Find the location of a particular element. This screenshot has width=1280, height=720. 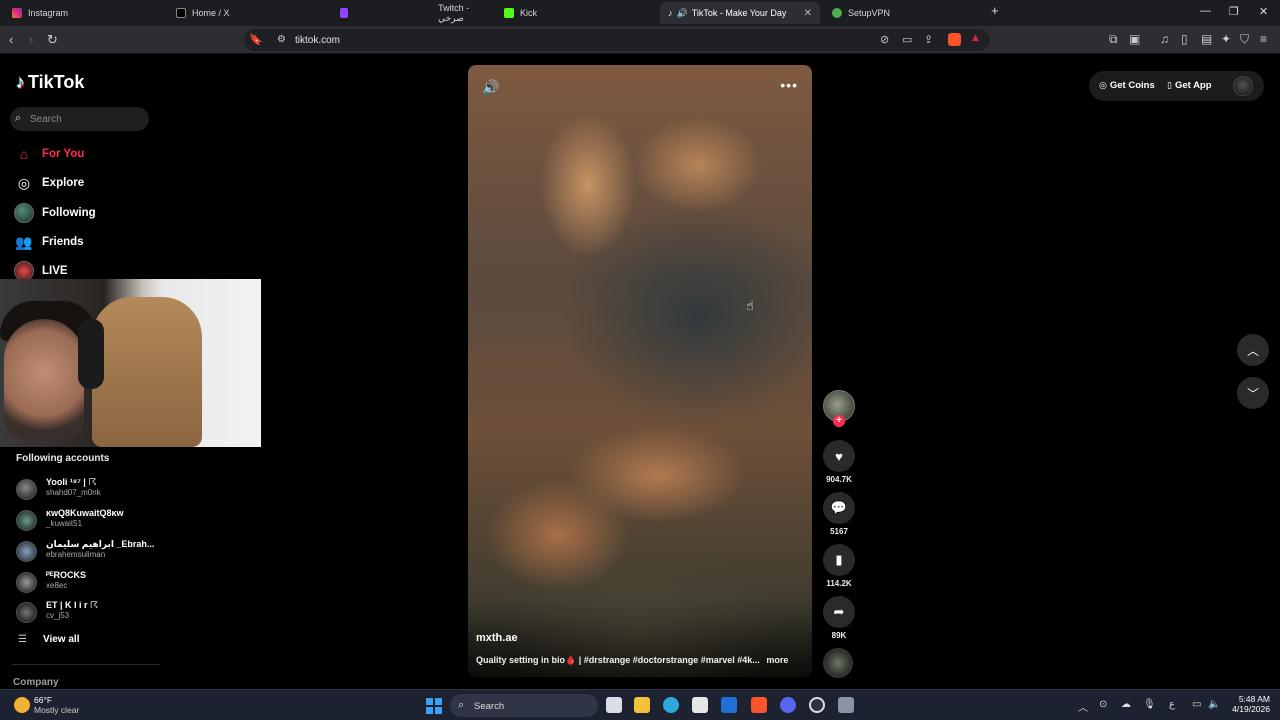

screenshot-icon: ▣ is located at coordinates (1134, 39).